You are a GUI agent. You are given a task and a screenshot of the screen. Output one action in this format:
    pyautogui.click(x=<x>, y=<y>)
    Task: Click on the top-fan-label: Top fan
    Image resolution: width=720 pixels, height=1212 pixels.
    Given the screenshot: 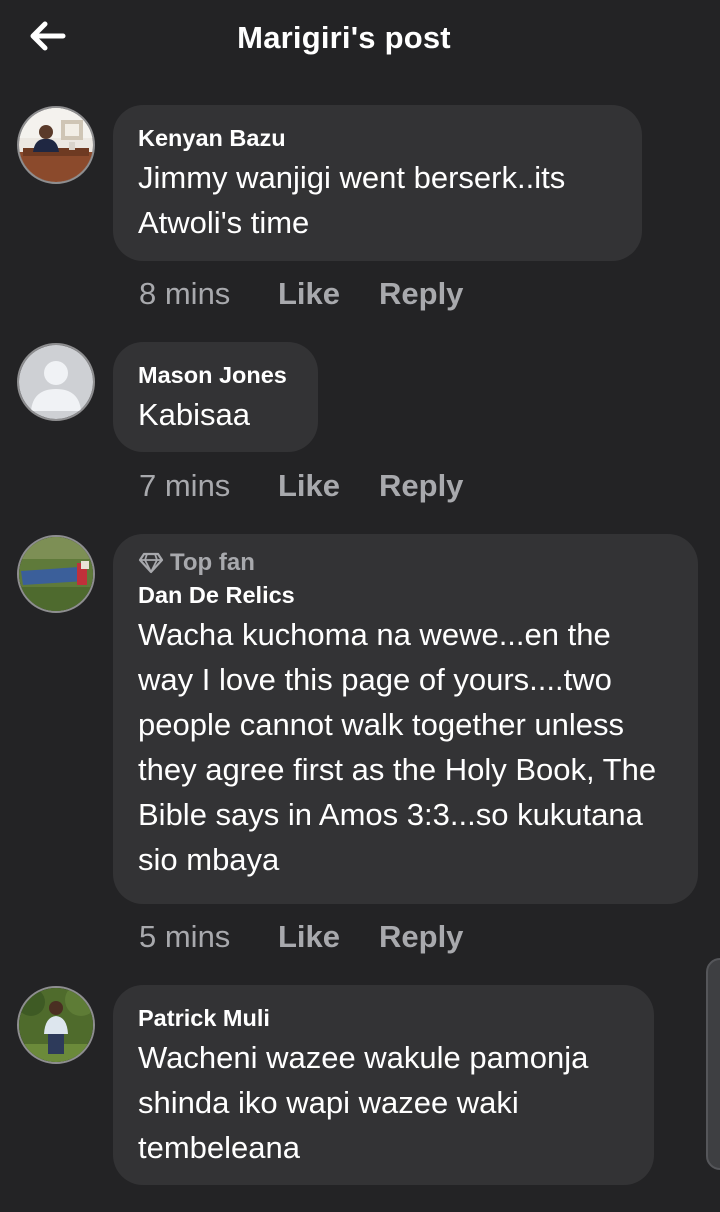 What is the action you would take?
    pyautogui.click(x=212, y=562)
    